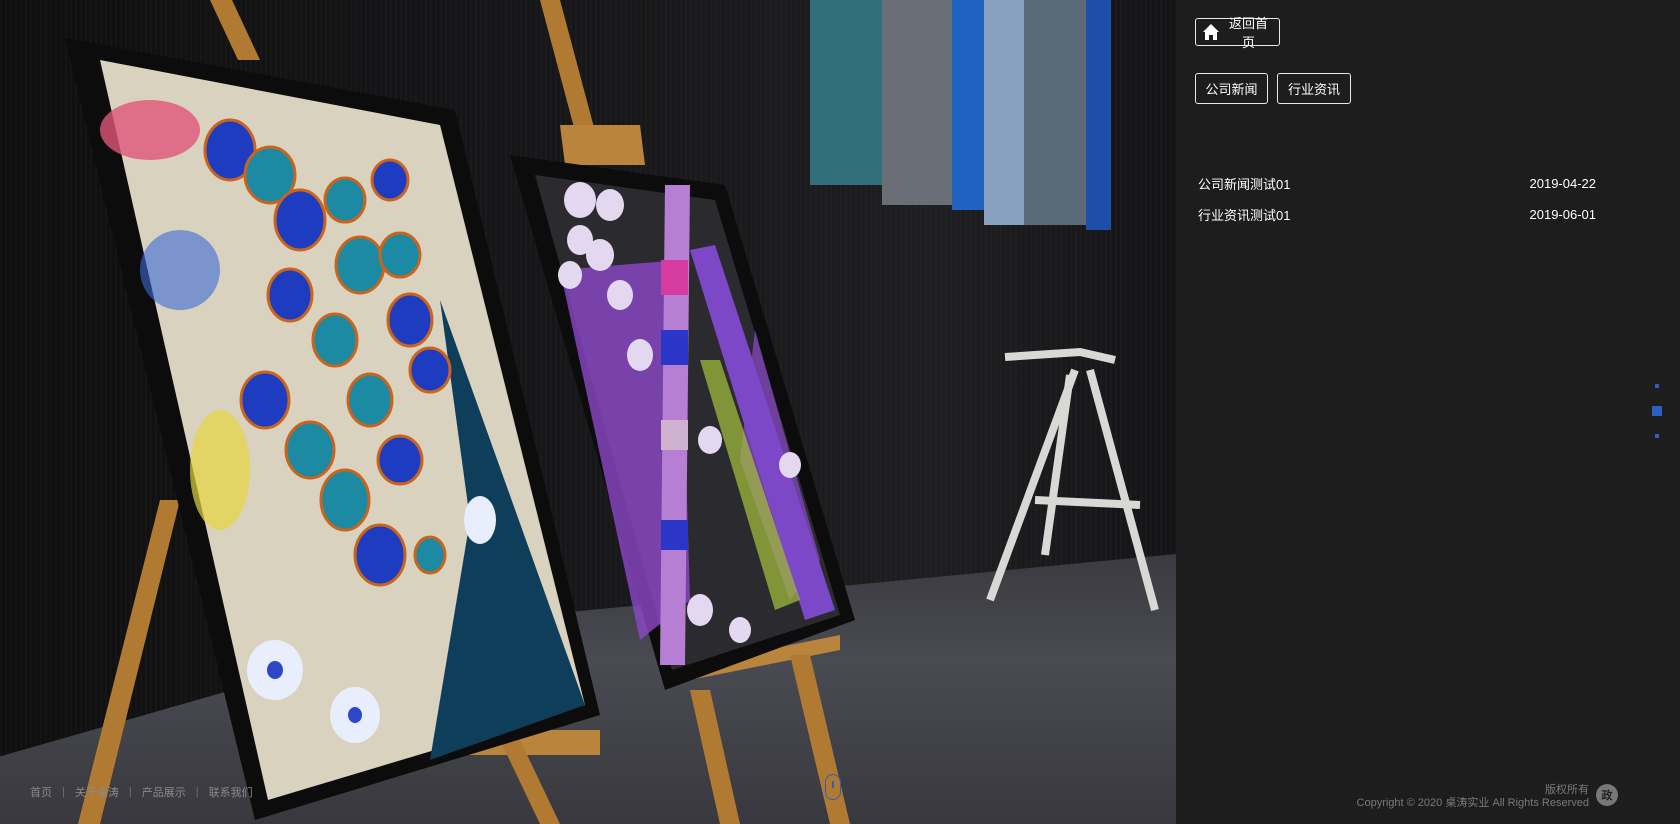  What do you see at coordinates (97, 792) in the screenshot?
I see `footer-link-about: 关于桌涛` at bounding box center [97, 792].